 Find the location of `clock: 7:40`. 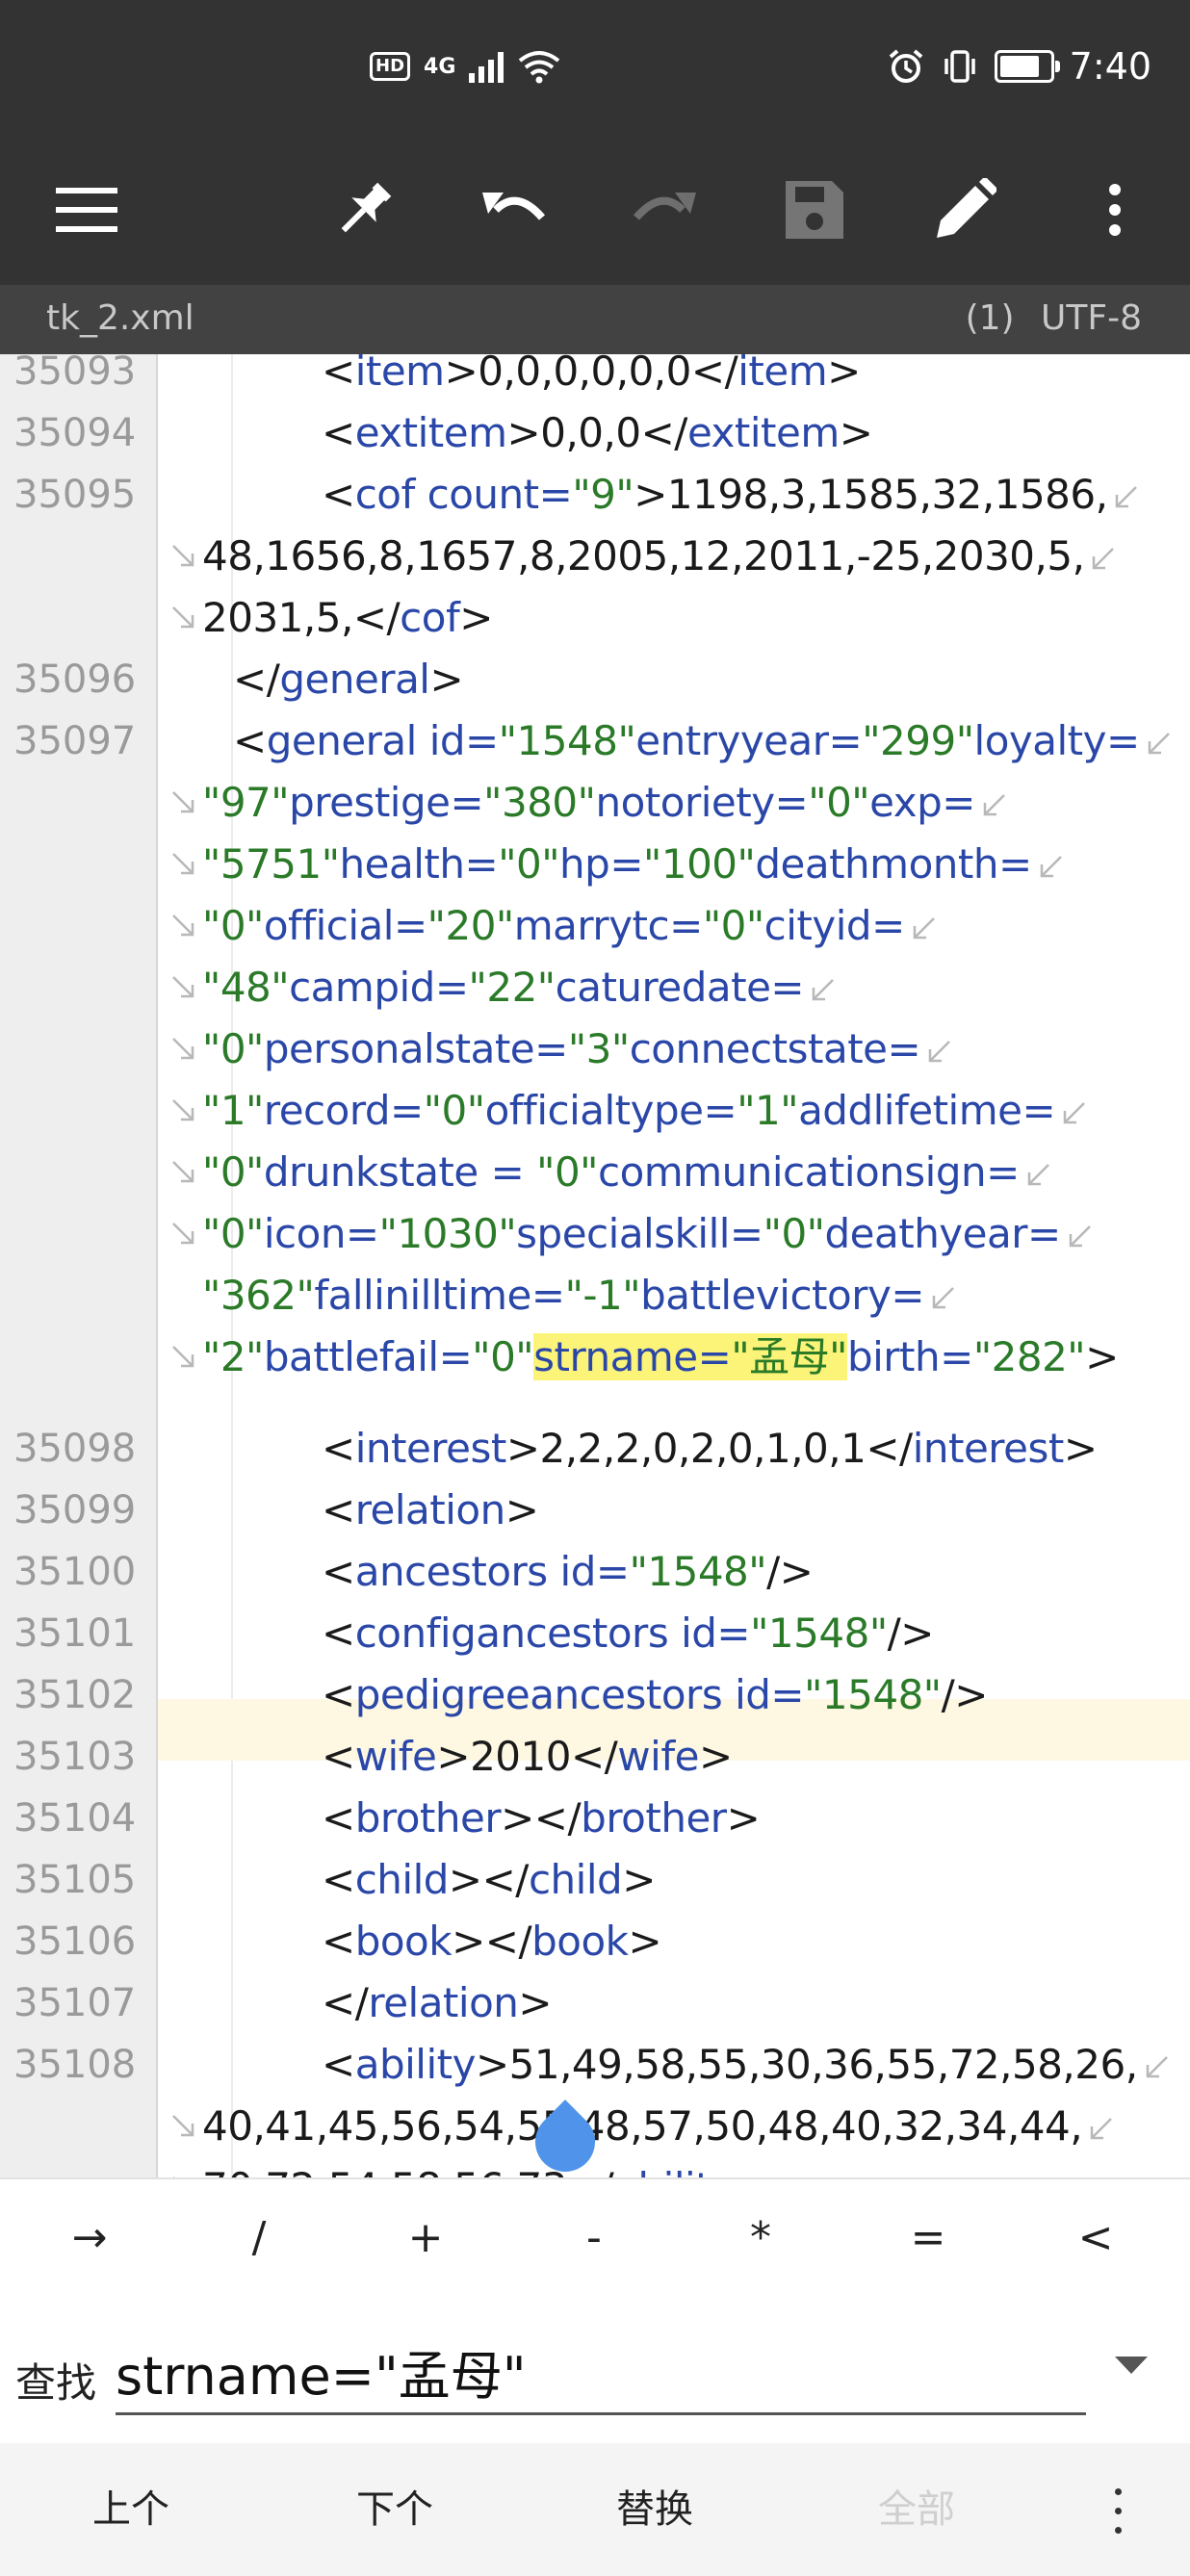

clock: 7:40 is located at coordinates (1110, 66).